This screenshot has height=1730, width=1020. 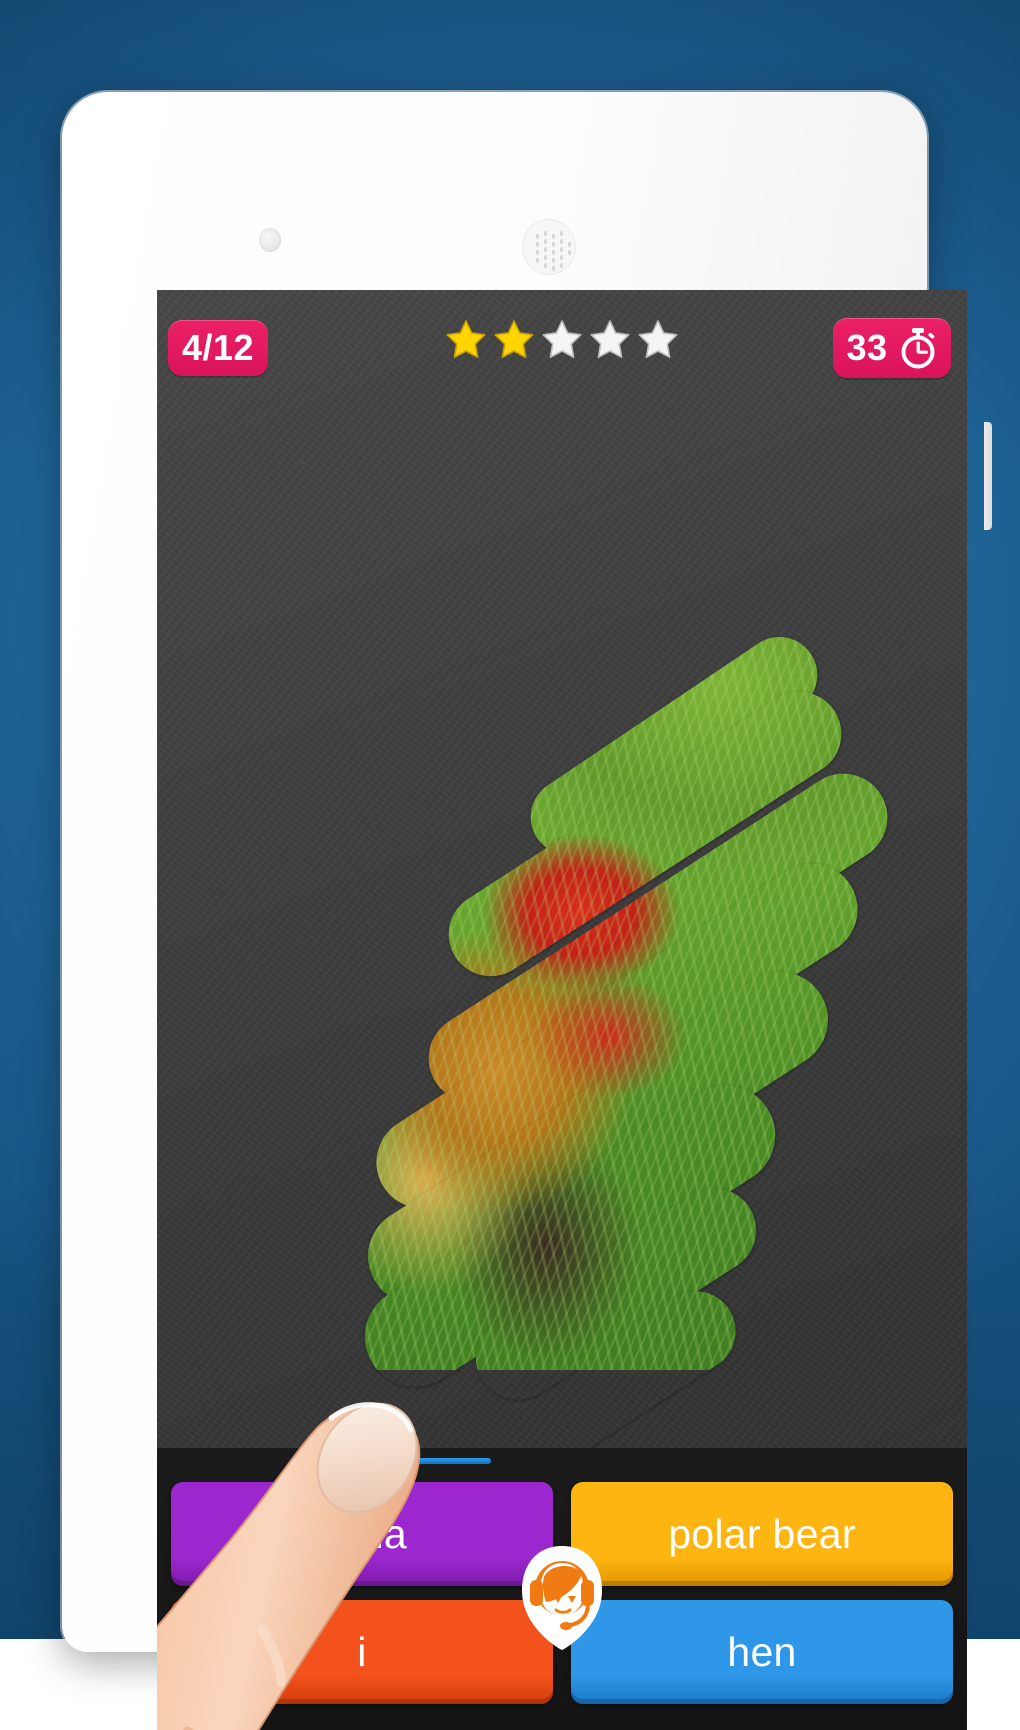 I want to click on progress-label: 4/12, so click(x=218, y=348).